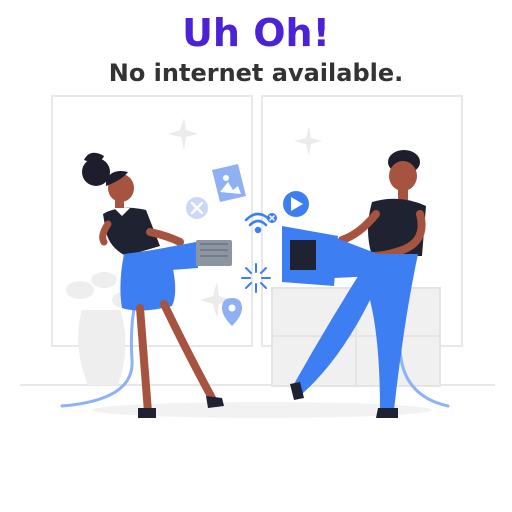 This screenshot has width=512, height=512. Describe the element at coordinates (296, 204) in the screenshot. I see `play-icon` at that location.